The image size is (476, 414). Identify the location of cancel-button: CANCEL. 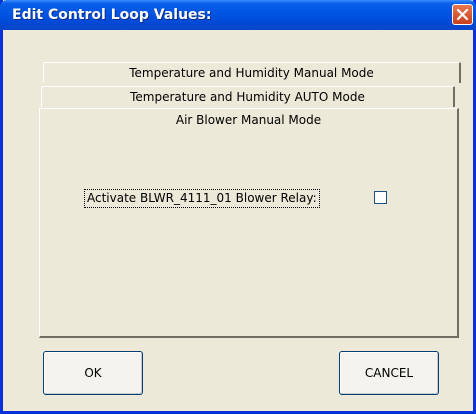
(389, 373).